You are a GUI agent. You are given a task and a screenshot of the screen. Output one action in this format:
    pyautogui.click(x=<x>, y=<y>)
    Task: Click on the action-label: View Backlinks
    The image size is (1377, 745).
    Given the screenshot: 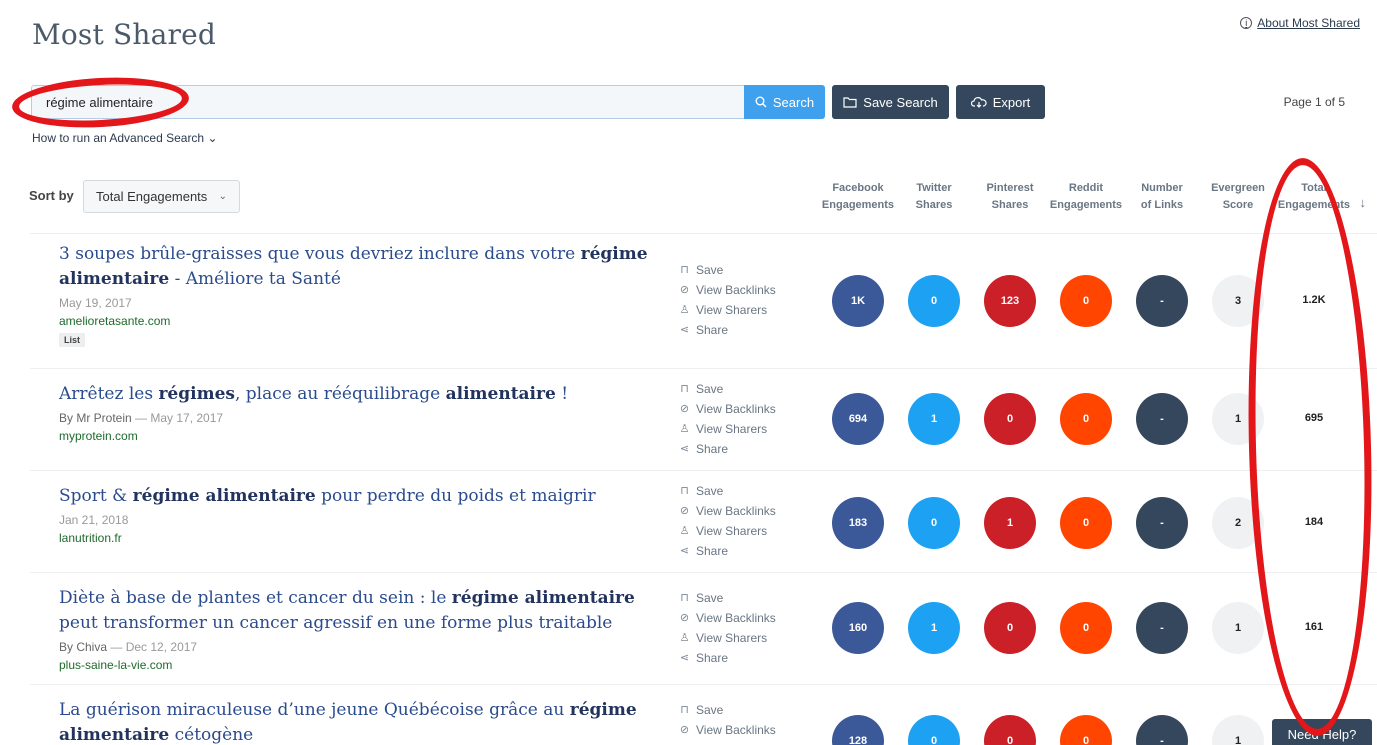 What is the action you would take?
    pyautogui.click(x=736, y=409)
    